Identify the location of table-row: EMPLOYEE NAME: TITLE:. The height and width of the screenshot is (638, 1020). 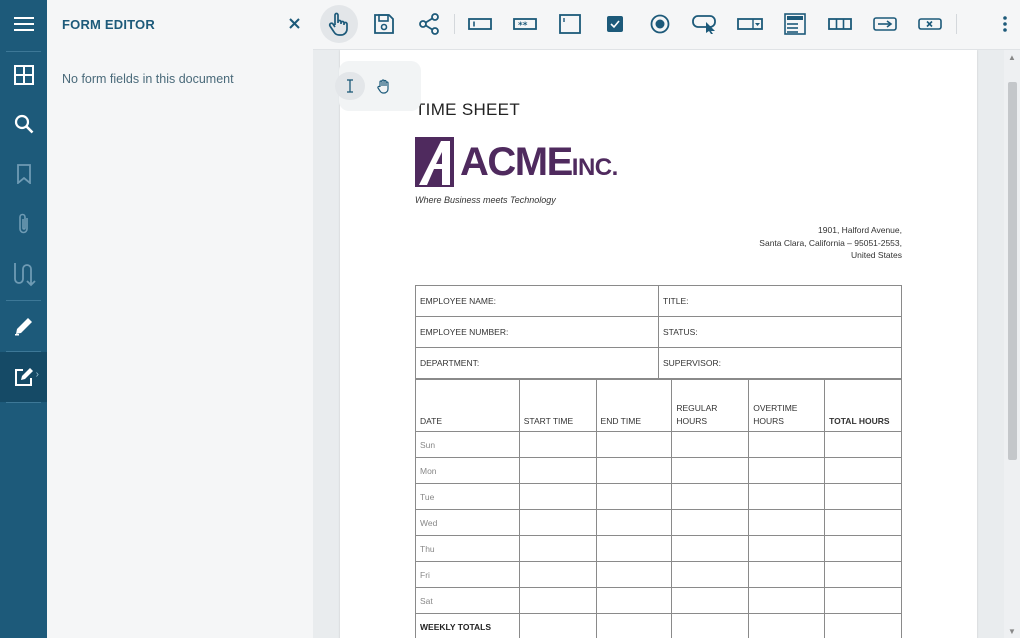
(658, 301).